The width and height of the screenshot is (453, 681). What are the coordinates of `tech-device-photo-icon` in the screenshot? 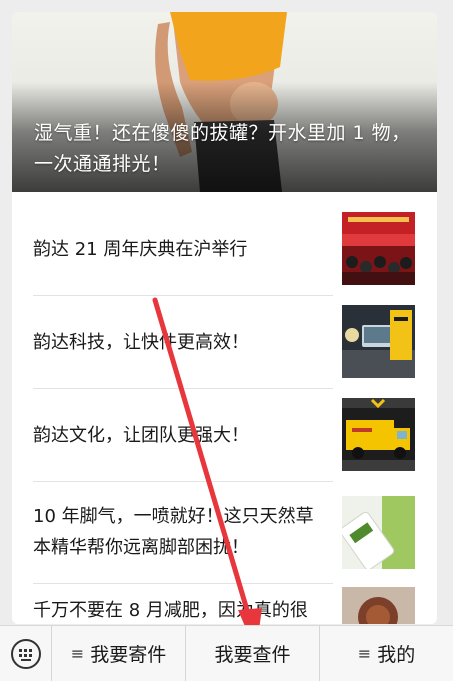 It's located at (378, 341).